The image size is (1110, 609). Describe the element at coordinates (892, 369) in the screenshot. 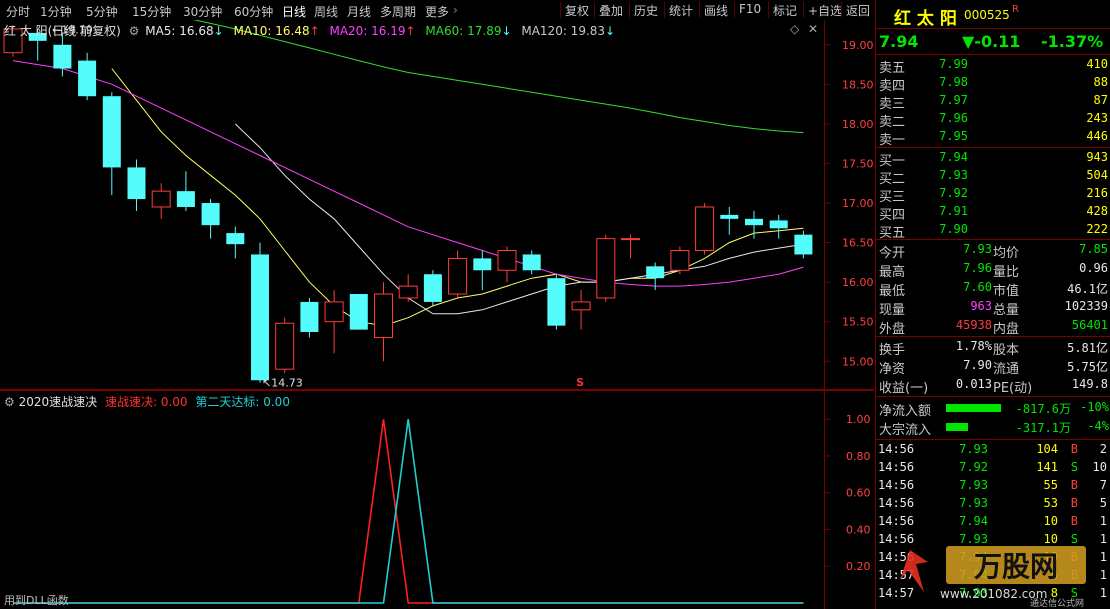

I see `stat-label: 净资` at that location.